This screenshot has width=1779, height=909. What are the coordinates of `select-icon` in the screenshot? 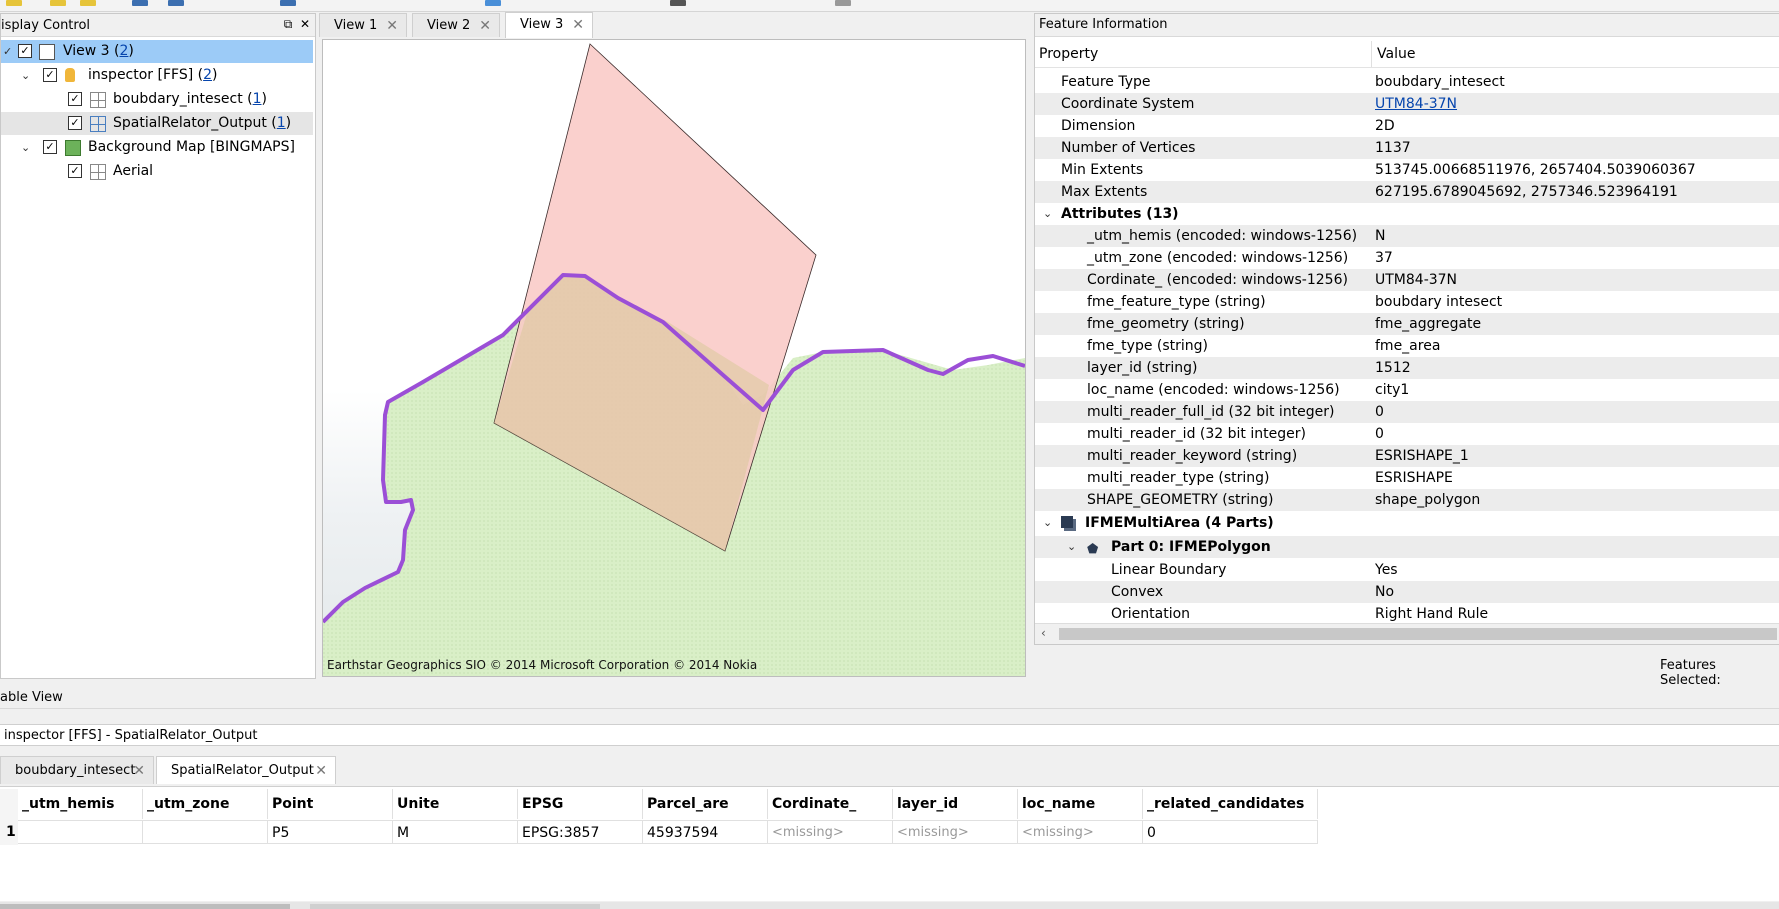 It's located at (288, 3).